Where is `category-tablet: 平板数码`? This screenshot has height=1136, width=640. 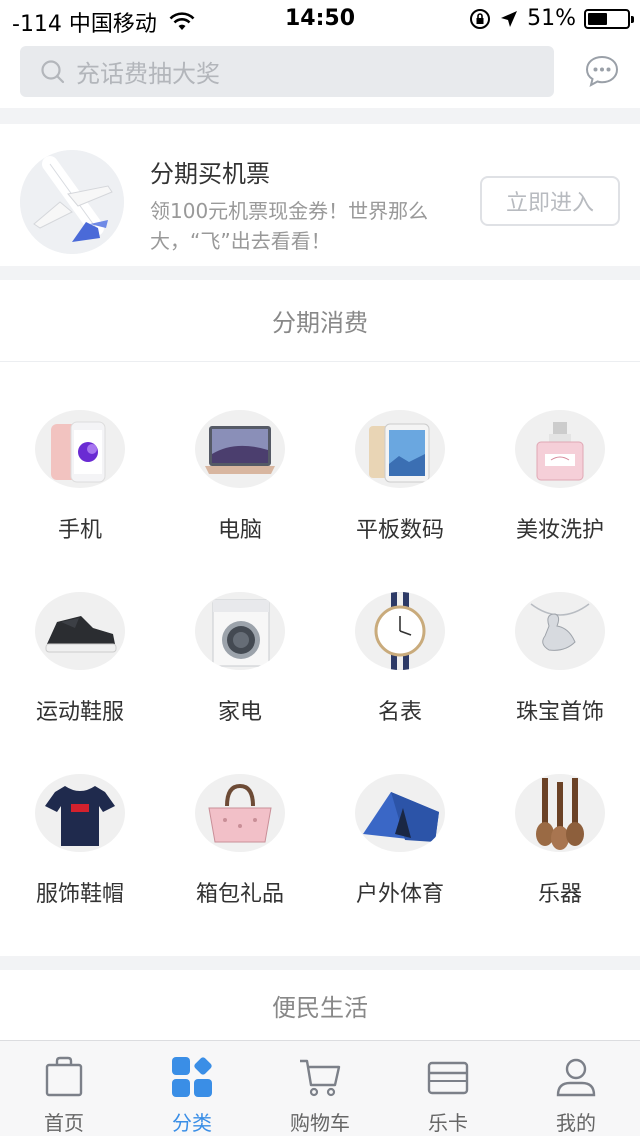 category-tablet: 平板数码 is located at coordinates (400, 453).